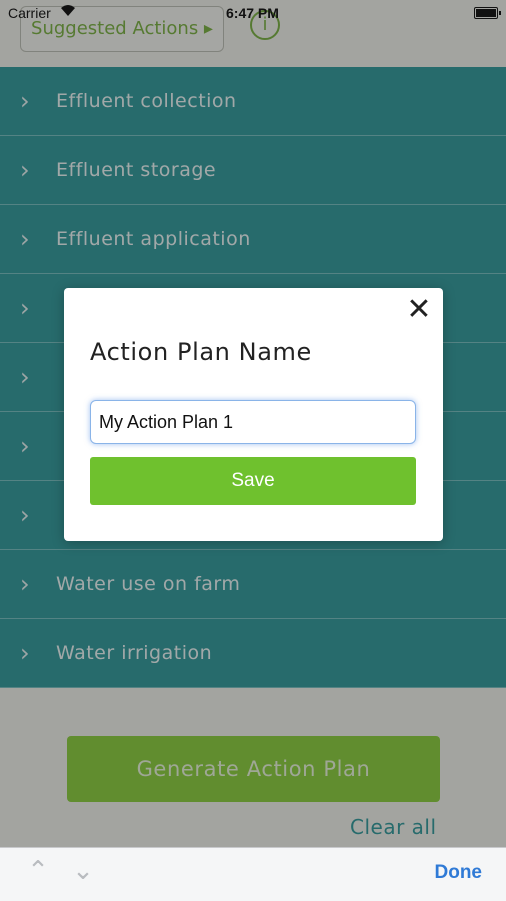 This screenshot has width=506, height=901. I want to click on close-icon: ✕, so click(419, 310).